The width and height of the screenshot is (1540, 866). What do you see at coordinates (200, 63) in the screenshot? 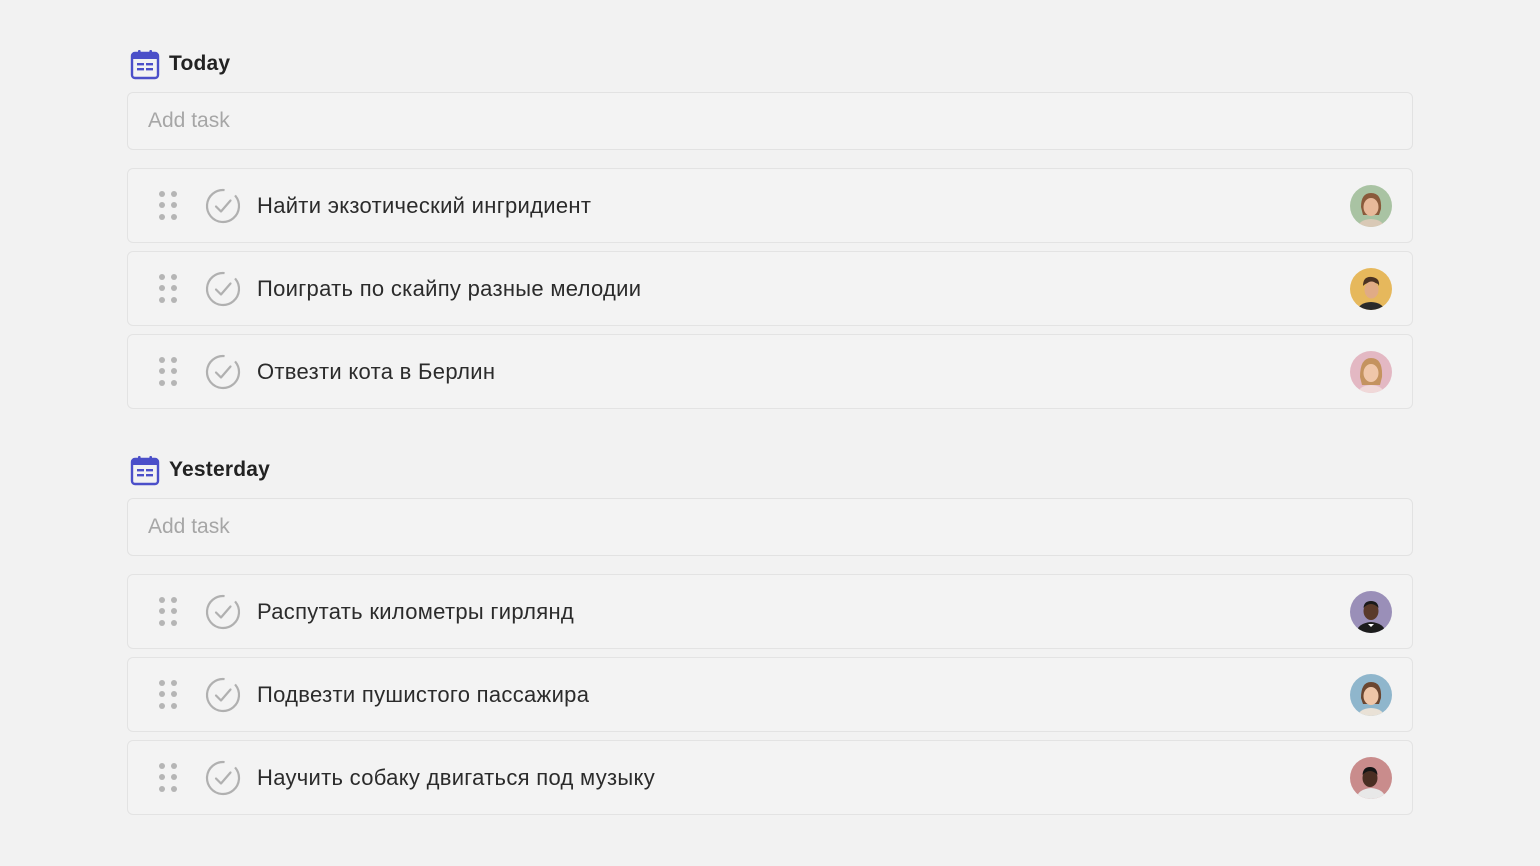
I see `section-title: Today` at bounding box center [200, 63].